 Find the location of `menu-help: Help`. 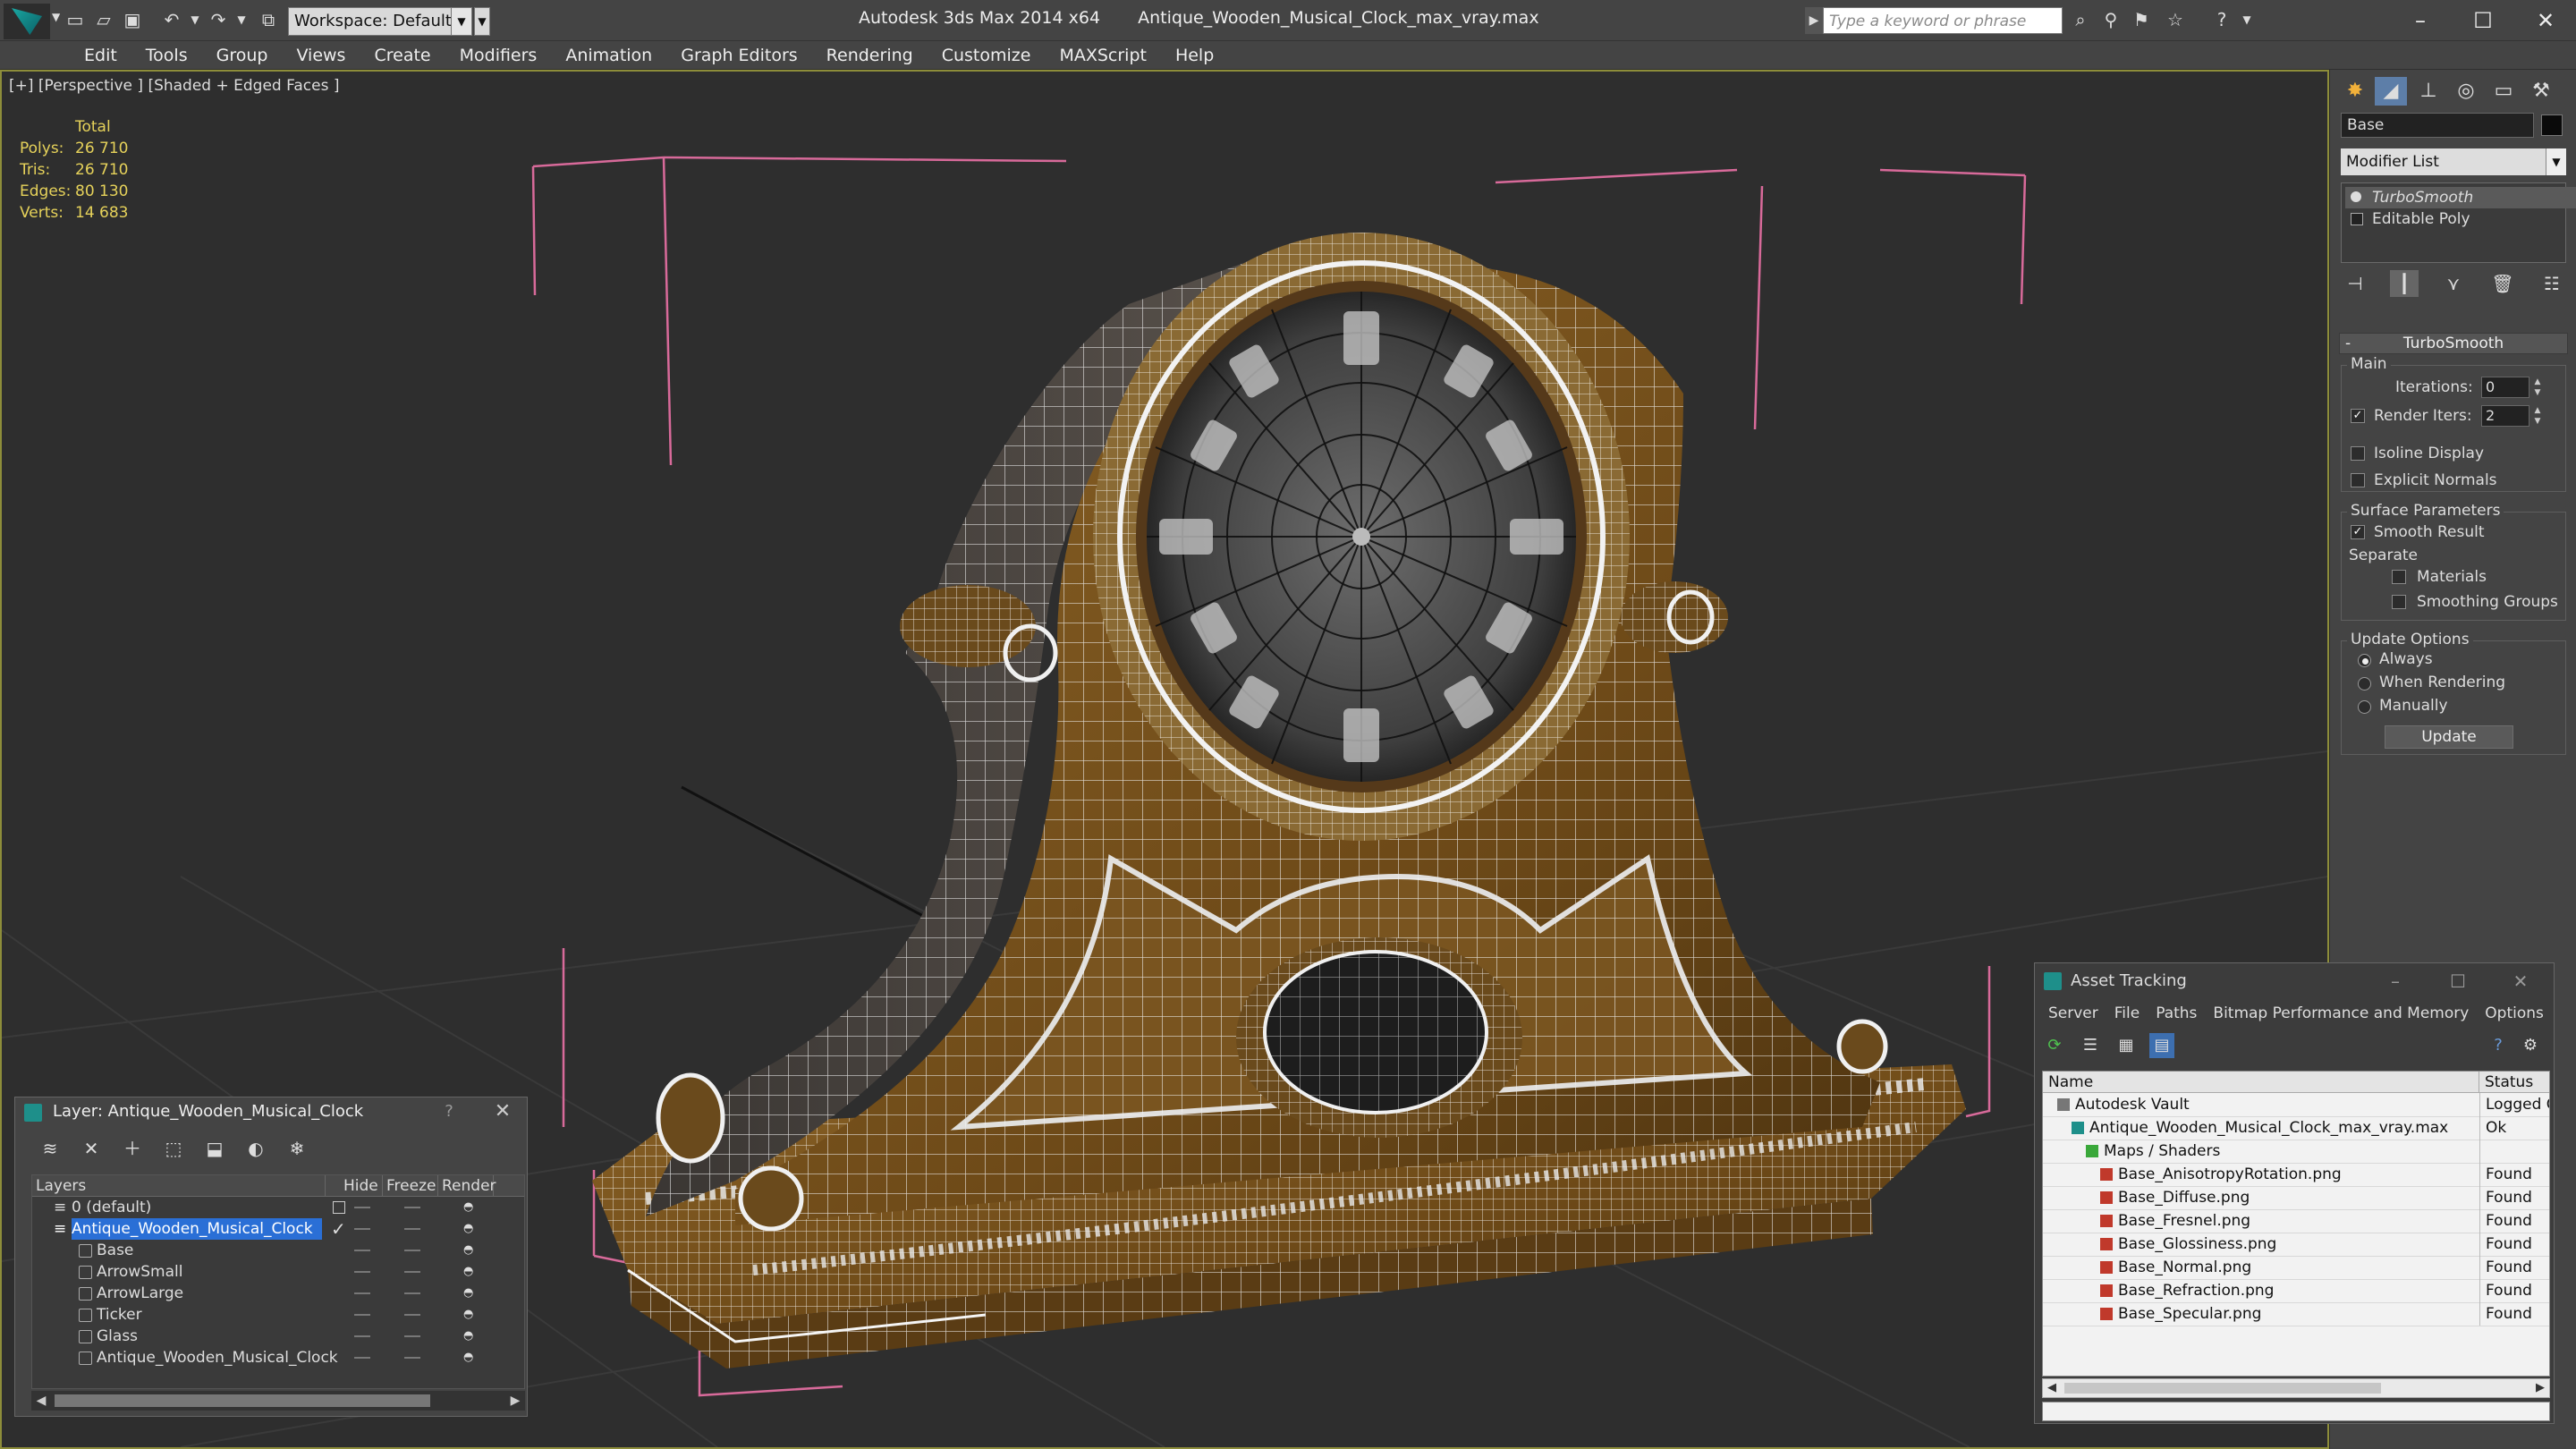

menu-help: Help is located at coordinates (1194, 55).